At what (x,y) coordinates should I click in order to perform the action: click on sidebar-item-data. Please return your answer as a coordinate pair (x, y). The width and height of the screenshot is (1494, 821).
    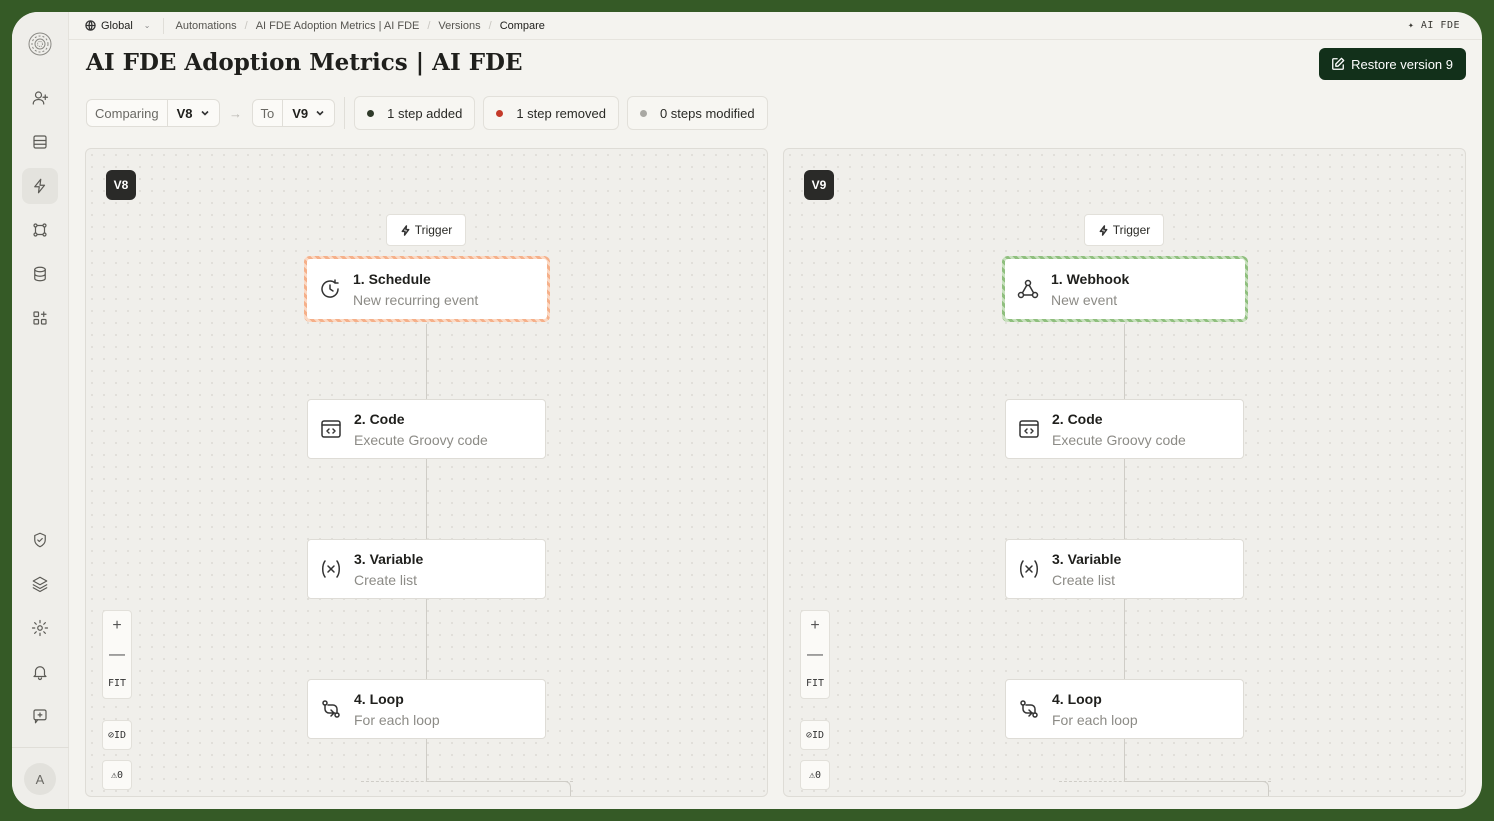
    Looking at the image, I should click on (40, 274).